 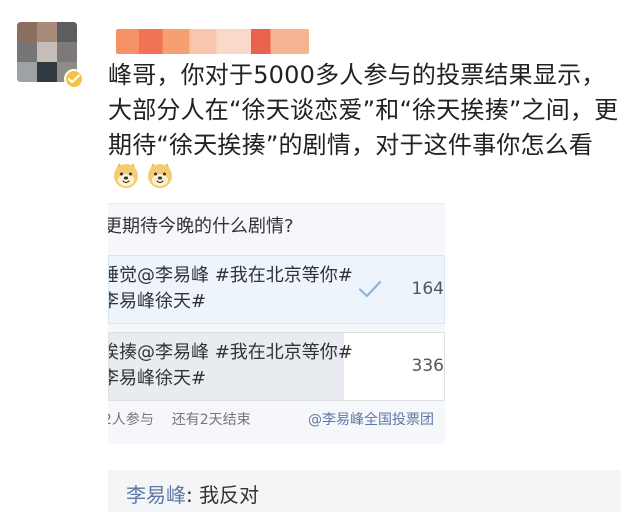 I want to click on poll-source-link: @李易峰全国投票团, so click(x=371, y=420).